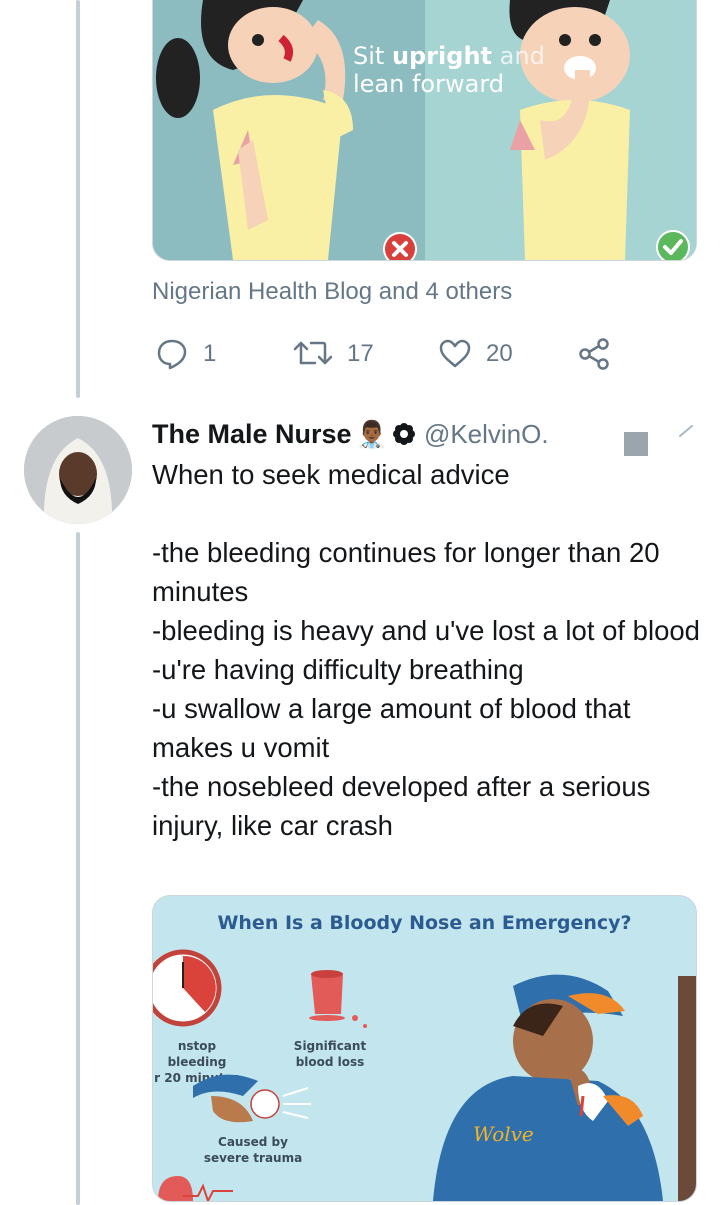 The height and width of the screenshot is (1205, 720). What do you see at coordinates (78, 470) in the screenshot?
I see `avatar` at bounding box center [78, 470].